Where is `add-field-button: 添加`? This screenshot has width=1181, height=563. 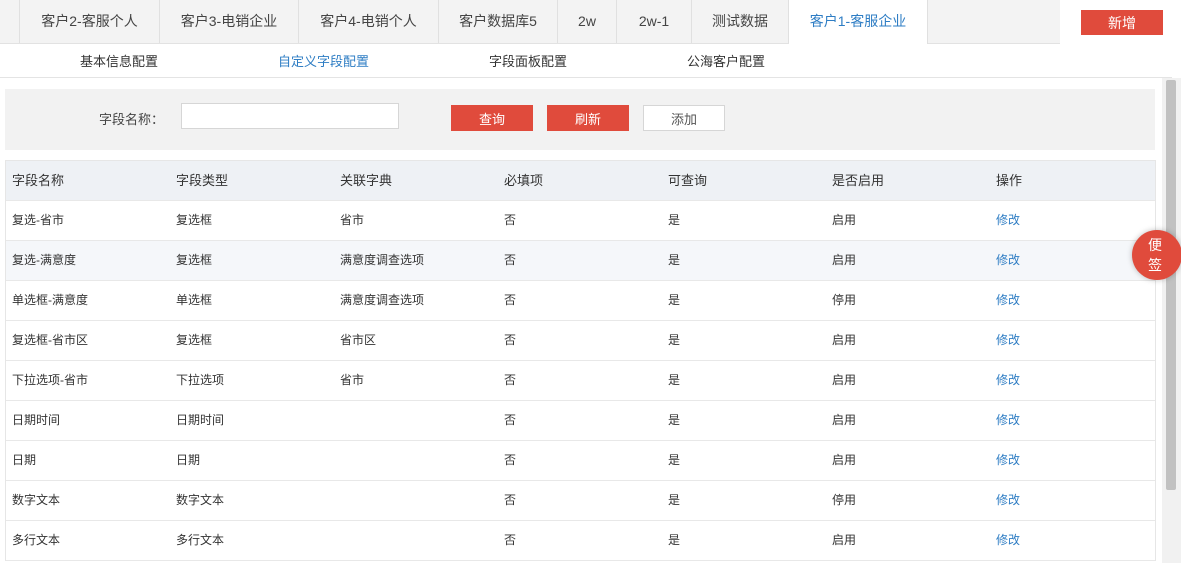 add-field-button: 添加 is located at coordinates (684, 118).